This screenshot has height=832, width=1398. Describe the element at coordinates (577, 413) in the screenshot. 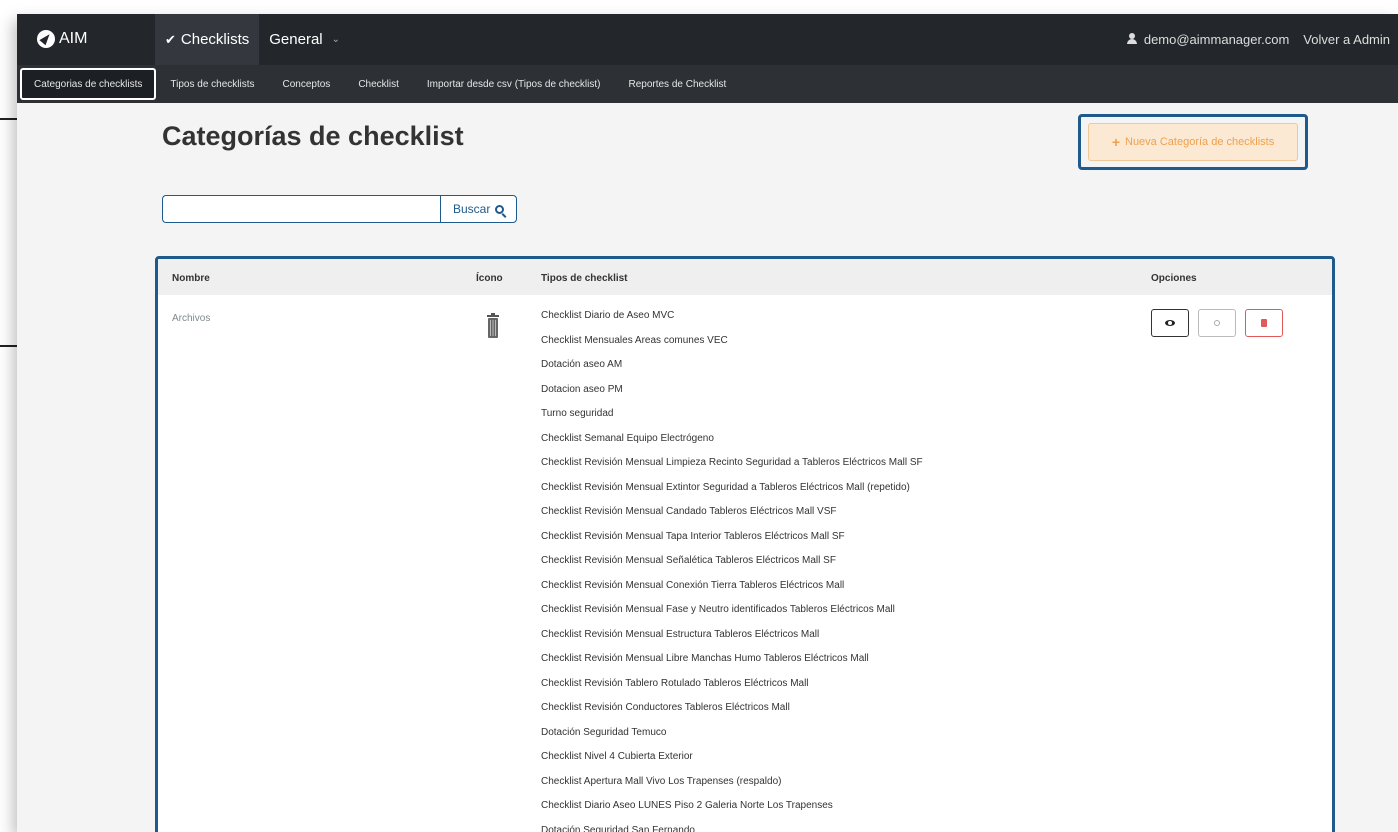

I see `checklist-type-item: Turno seguridad` at that location.